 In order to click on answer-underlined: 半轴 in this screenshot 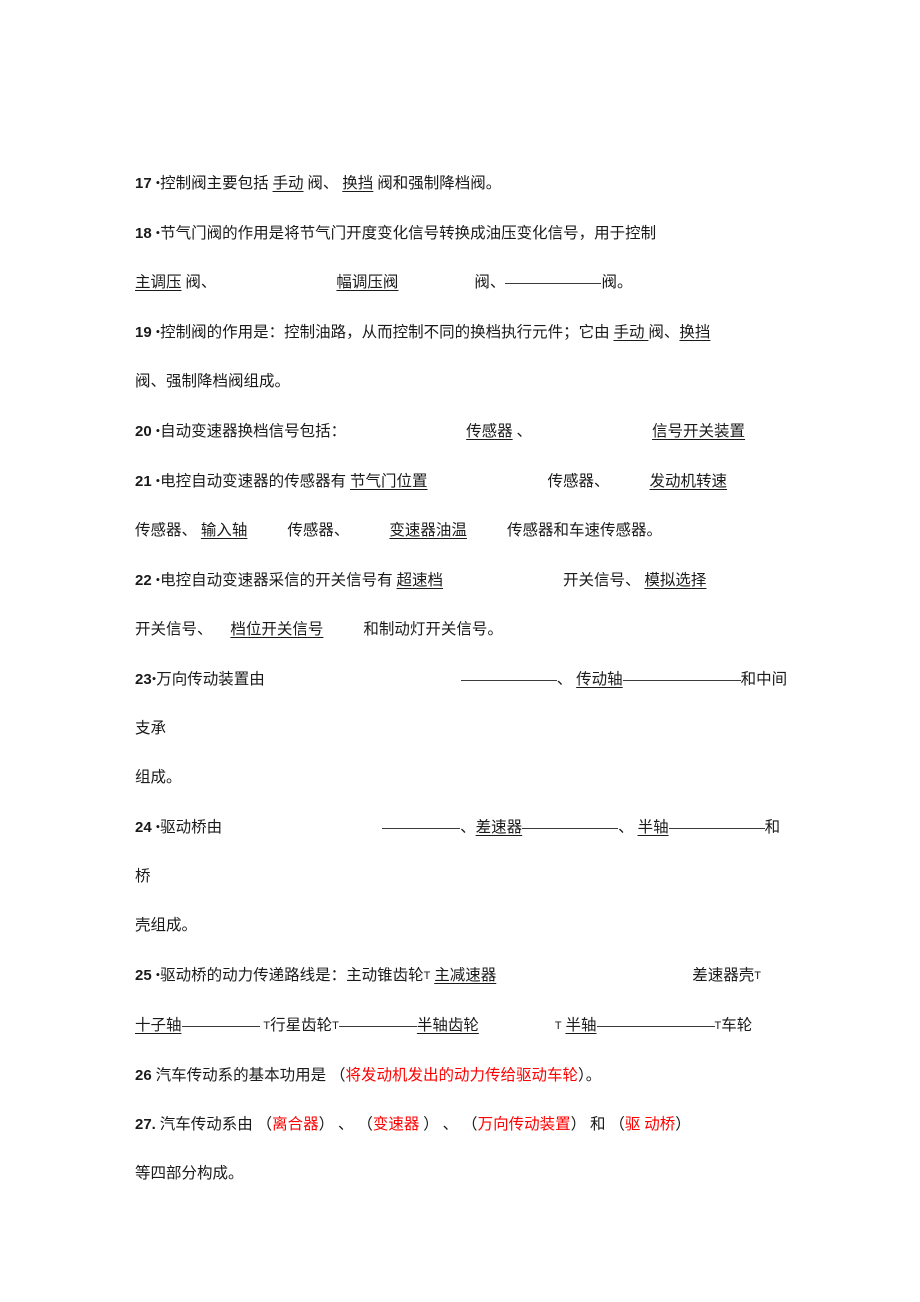, I will do `click(581, 1025)`.